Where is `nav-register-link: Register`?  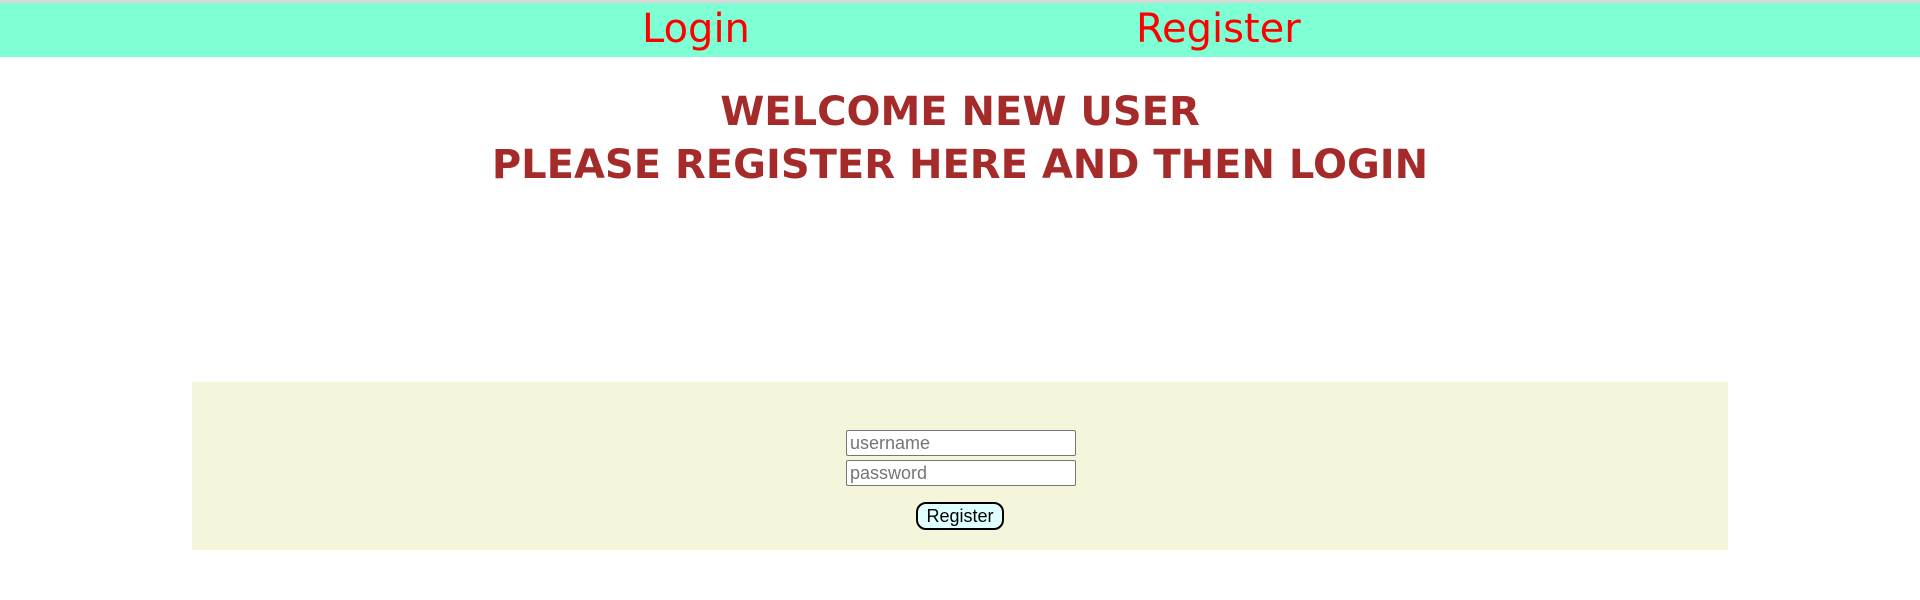
nav-register-link: Register is located at coordinates (1218, 29).